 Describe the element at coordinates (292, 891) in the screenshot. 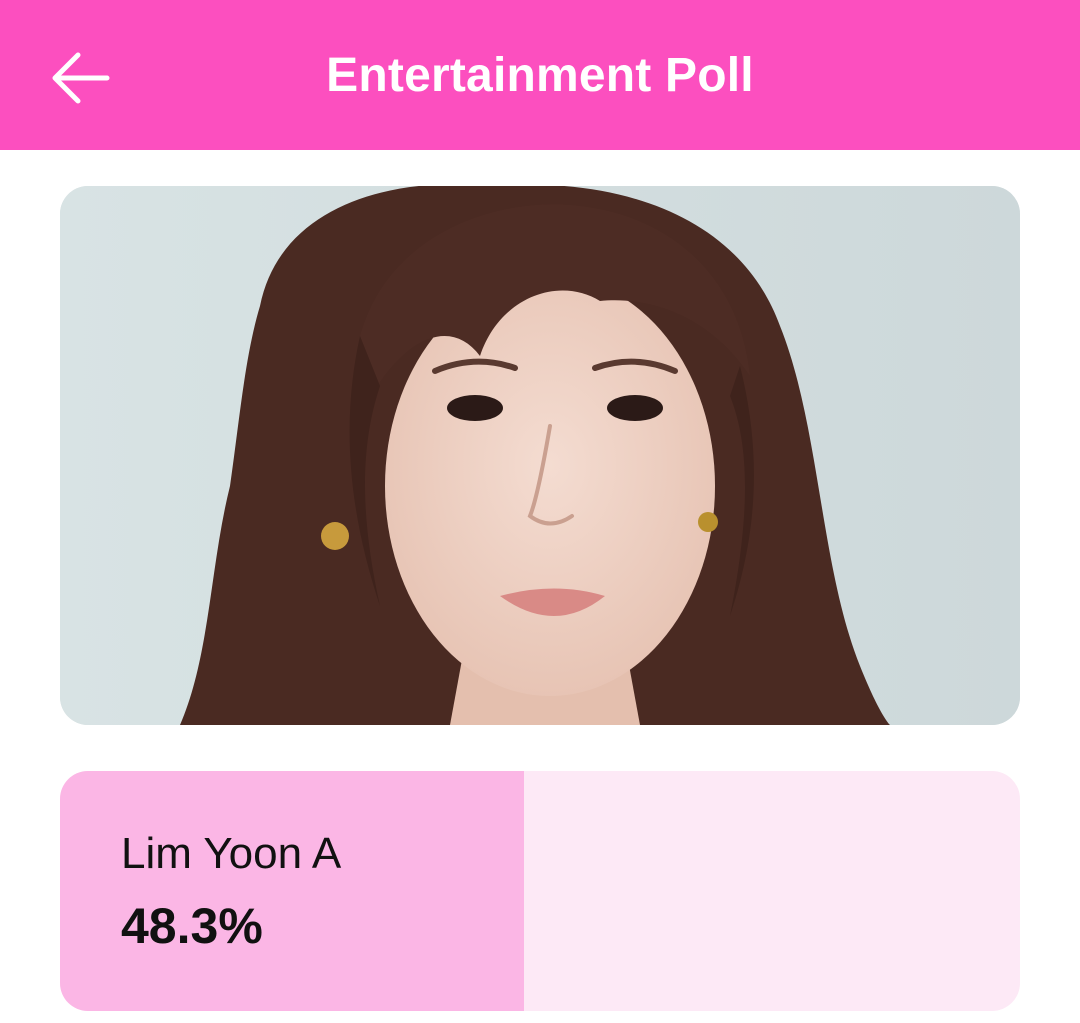

I see `poll-progress-fill` at that location.